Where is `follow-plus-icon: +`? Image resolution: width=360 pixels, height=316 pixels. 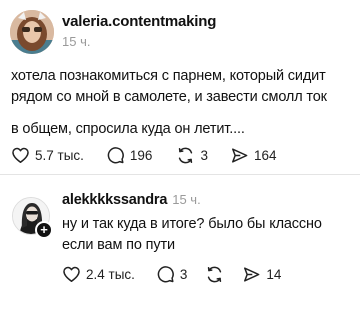 follow-plus-icon: + is located at coordinates (44, 230).